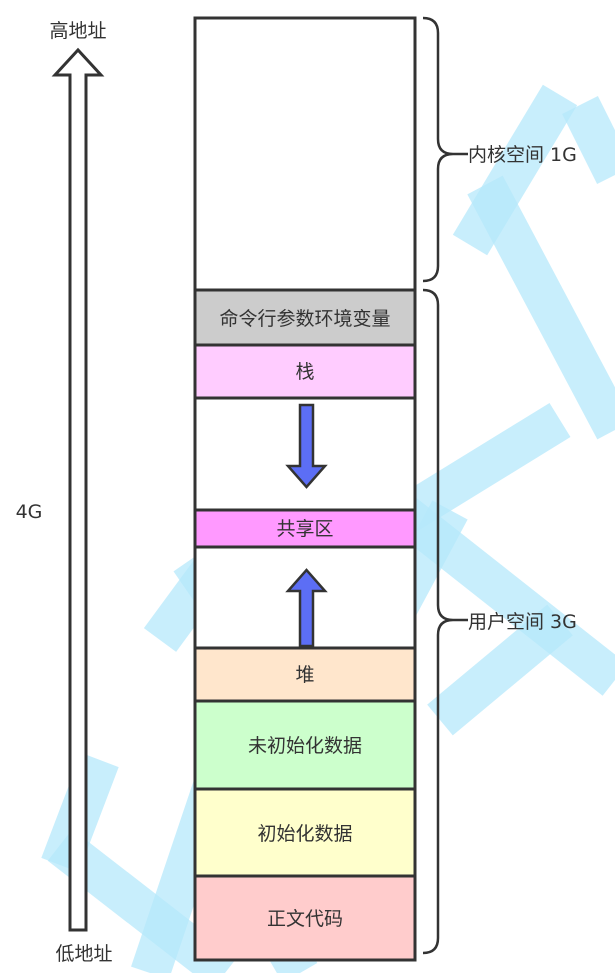  Describe the element at coordinates (305, 154) in the screenshot. I see `segment-kernel-space` at that location.